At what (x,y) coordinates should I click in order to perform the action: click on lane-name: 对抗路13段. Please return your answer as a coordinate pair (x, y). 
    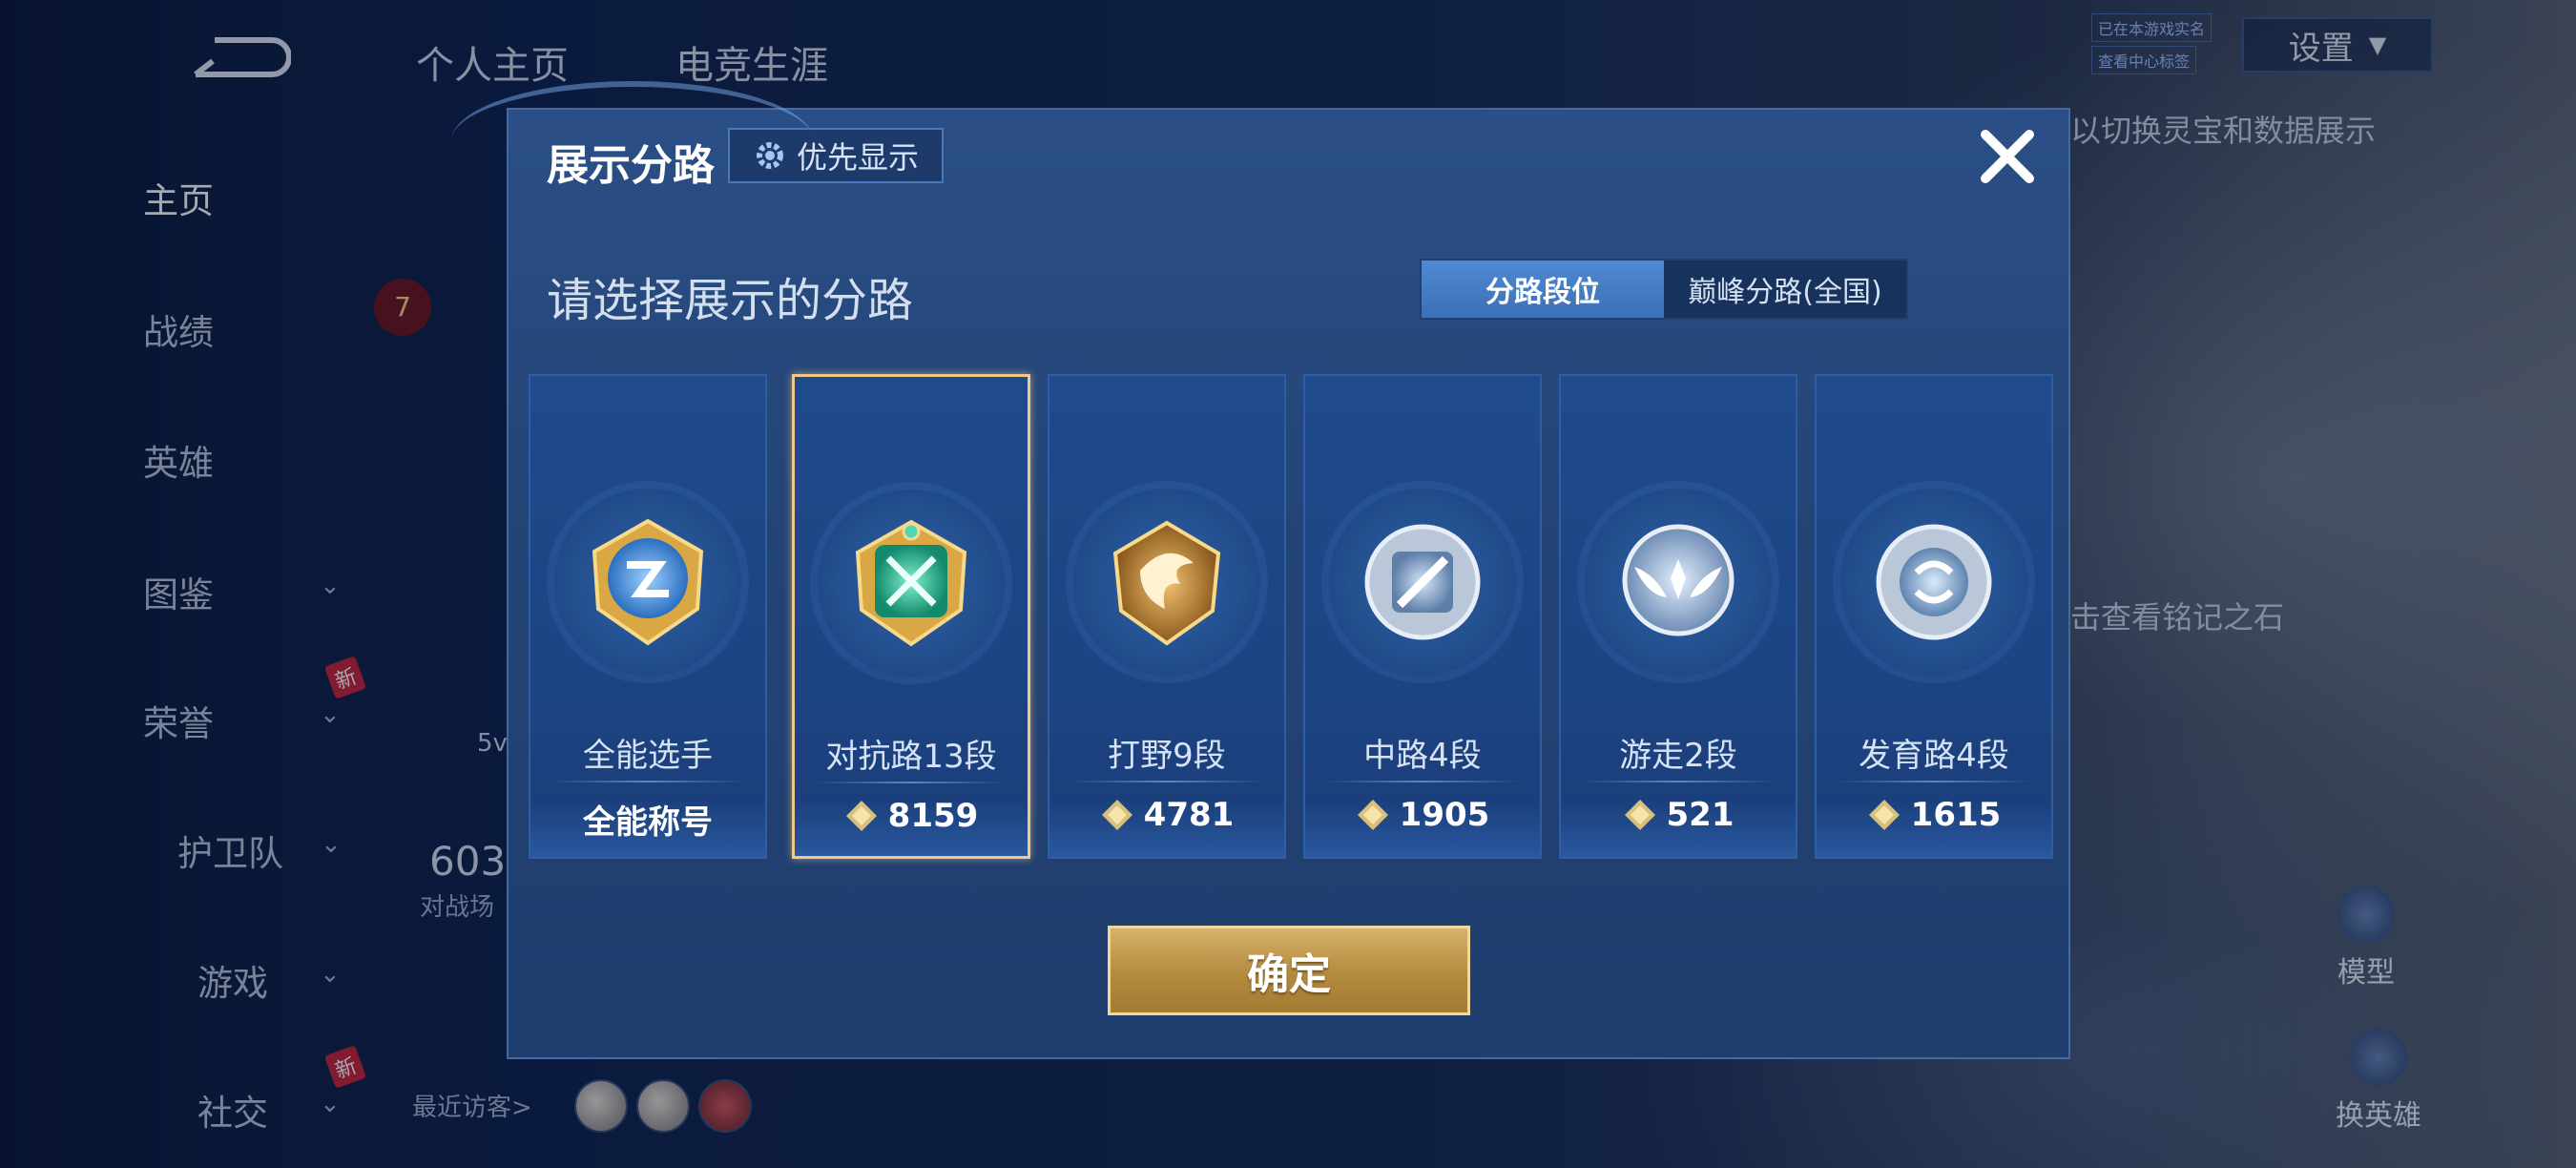
    Looking at the image, I should click on (911, 757).